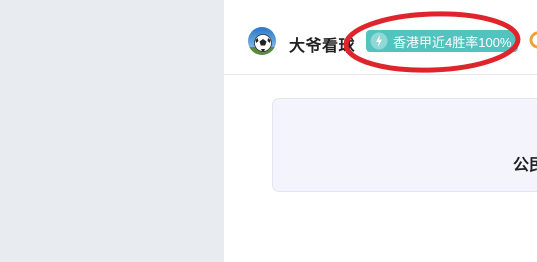  What do you see at coordinates (533, 40) in the screenshot?
I see `partial-icon` at bounding box center [533, 40].